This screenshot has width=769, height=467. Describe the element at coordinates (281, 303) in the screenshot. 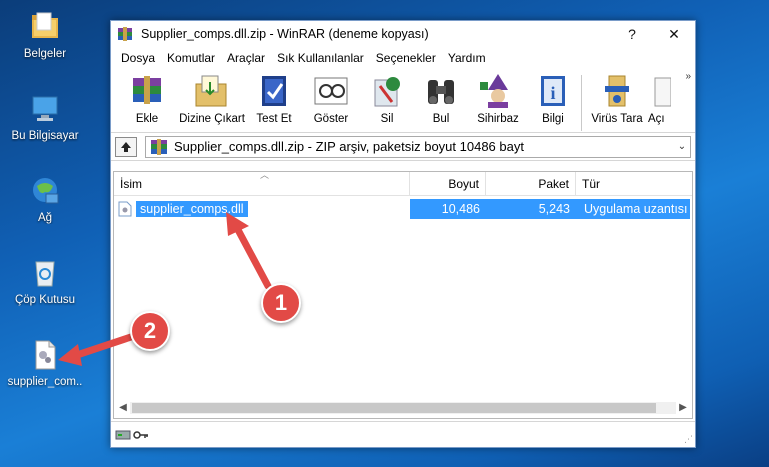

I see `callout-1: 1` at that location.